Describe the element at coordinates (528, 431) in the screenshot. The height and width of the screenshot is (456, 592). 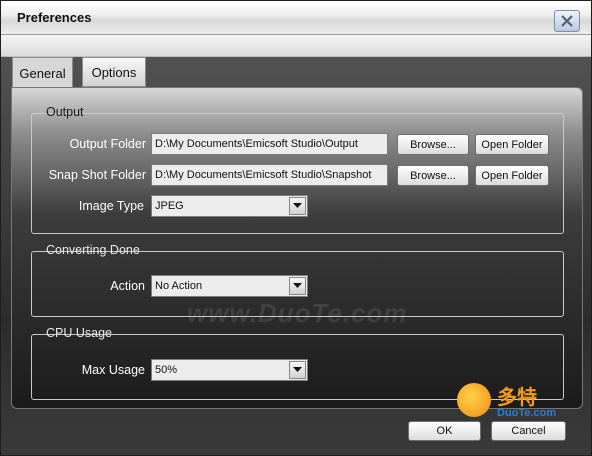
I see `cancel-button: Cancel` at that location.